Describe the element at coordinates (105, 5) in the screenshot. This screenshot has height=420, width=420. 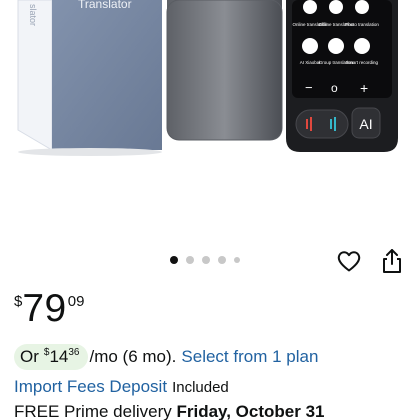
I see `box-front-text: Translator` at that location.